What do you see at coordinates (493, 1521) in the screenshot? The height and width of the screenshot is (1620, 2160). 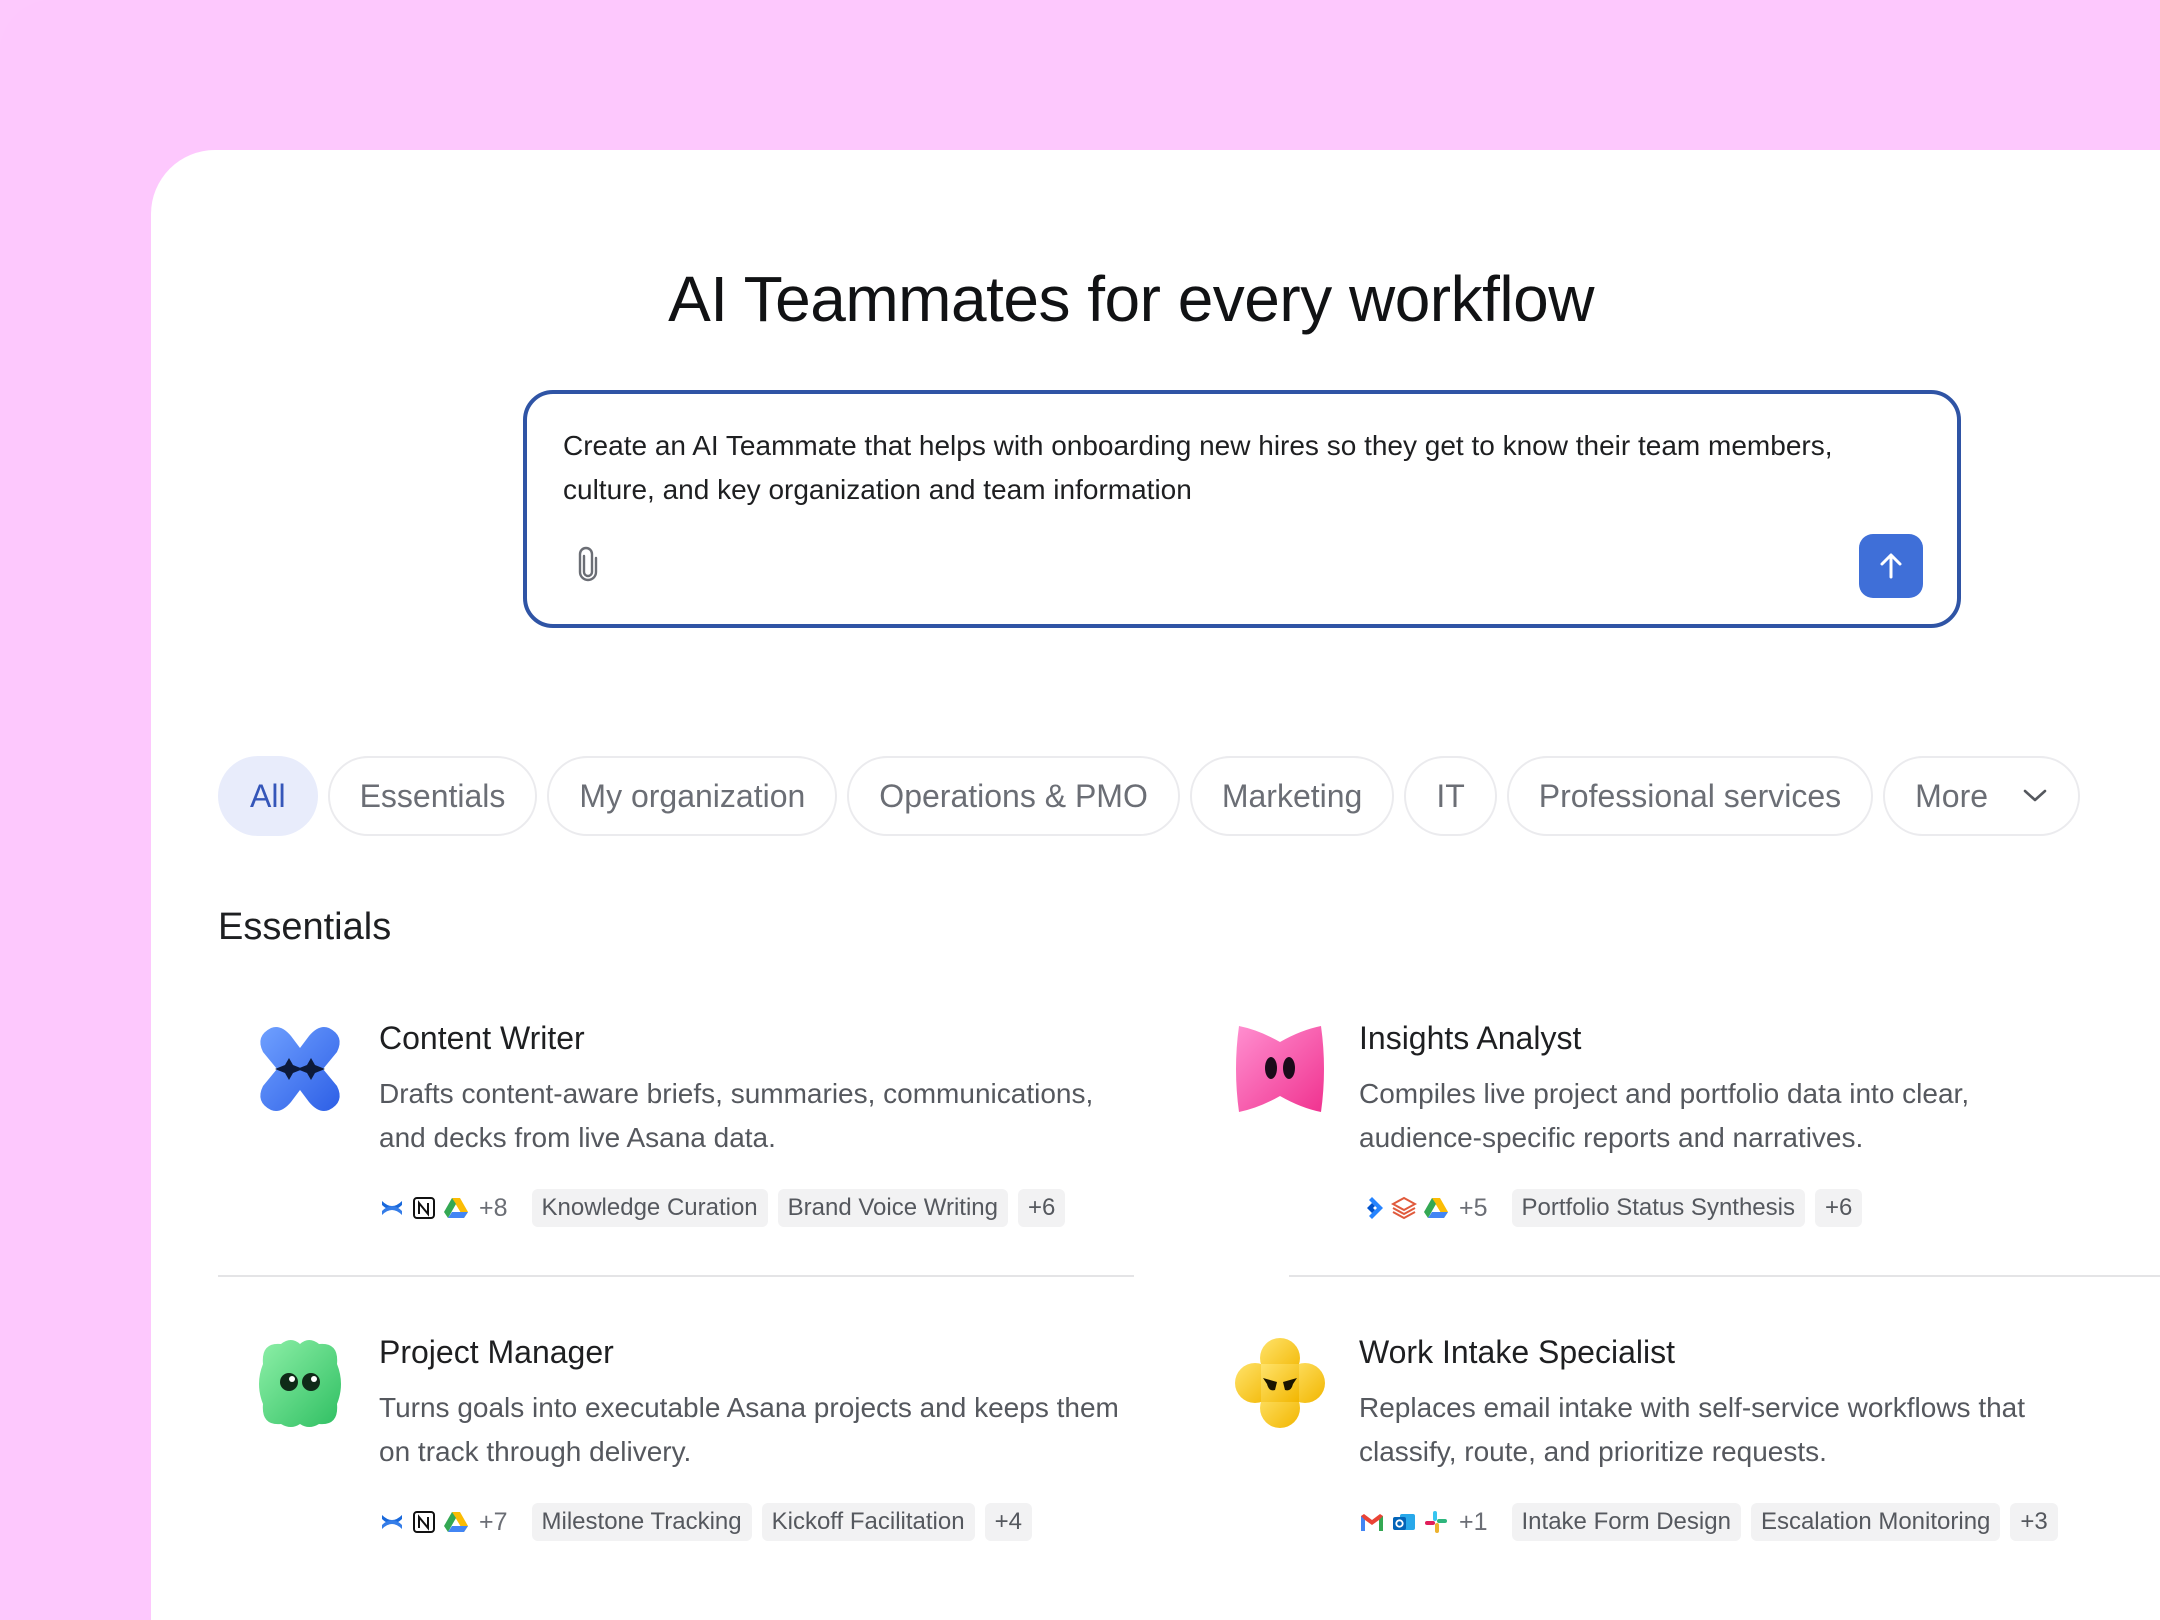 I see `app-count: +7` at bounding box center [493, 1521].